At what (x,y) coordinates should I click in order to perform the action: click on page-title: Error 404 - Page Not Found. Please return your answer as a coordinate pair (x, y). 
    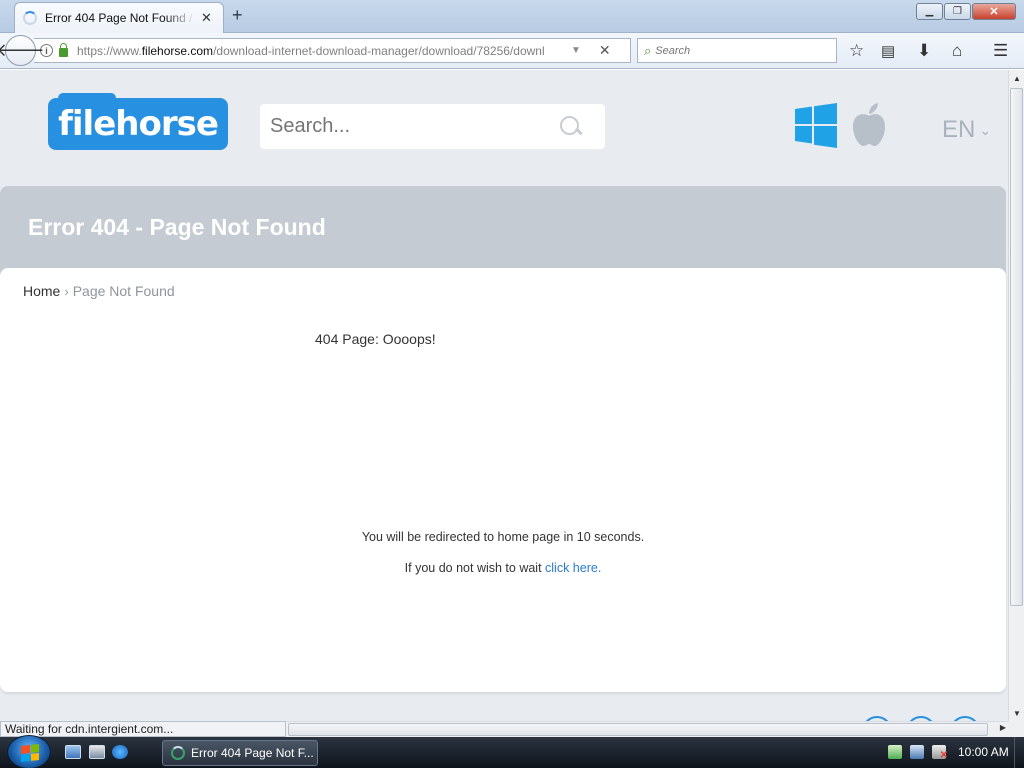
    Looking at the image, I should click on (177, 227).